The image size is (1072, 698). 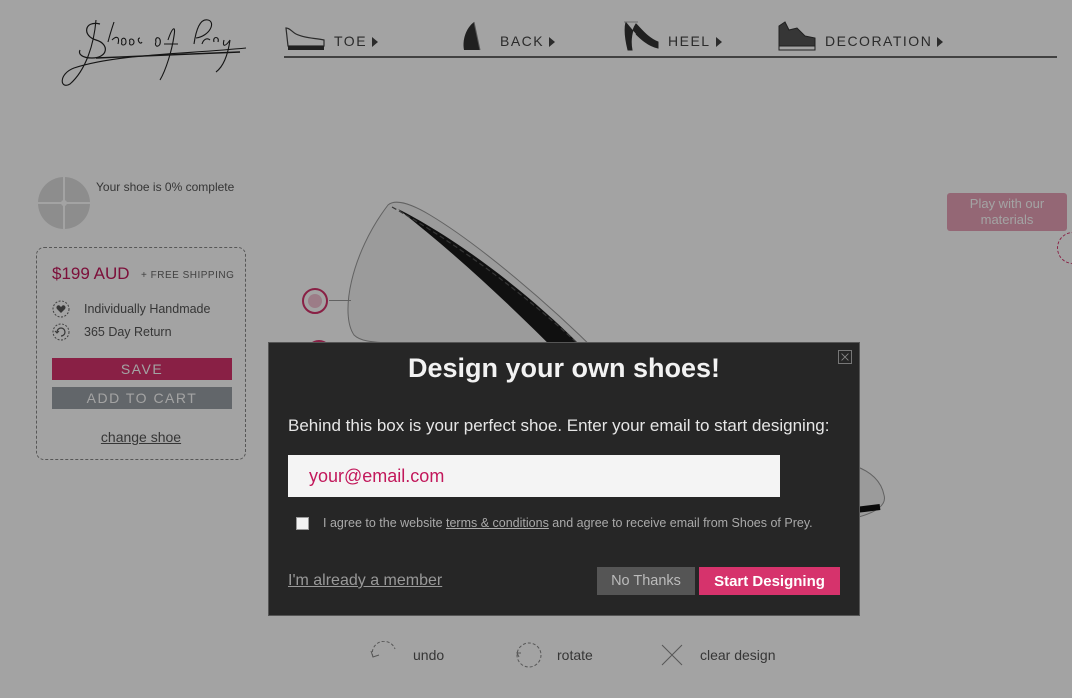 I want to click on agree-text-pre: I agree to the website, so click(x=384, y=523).